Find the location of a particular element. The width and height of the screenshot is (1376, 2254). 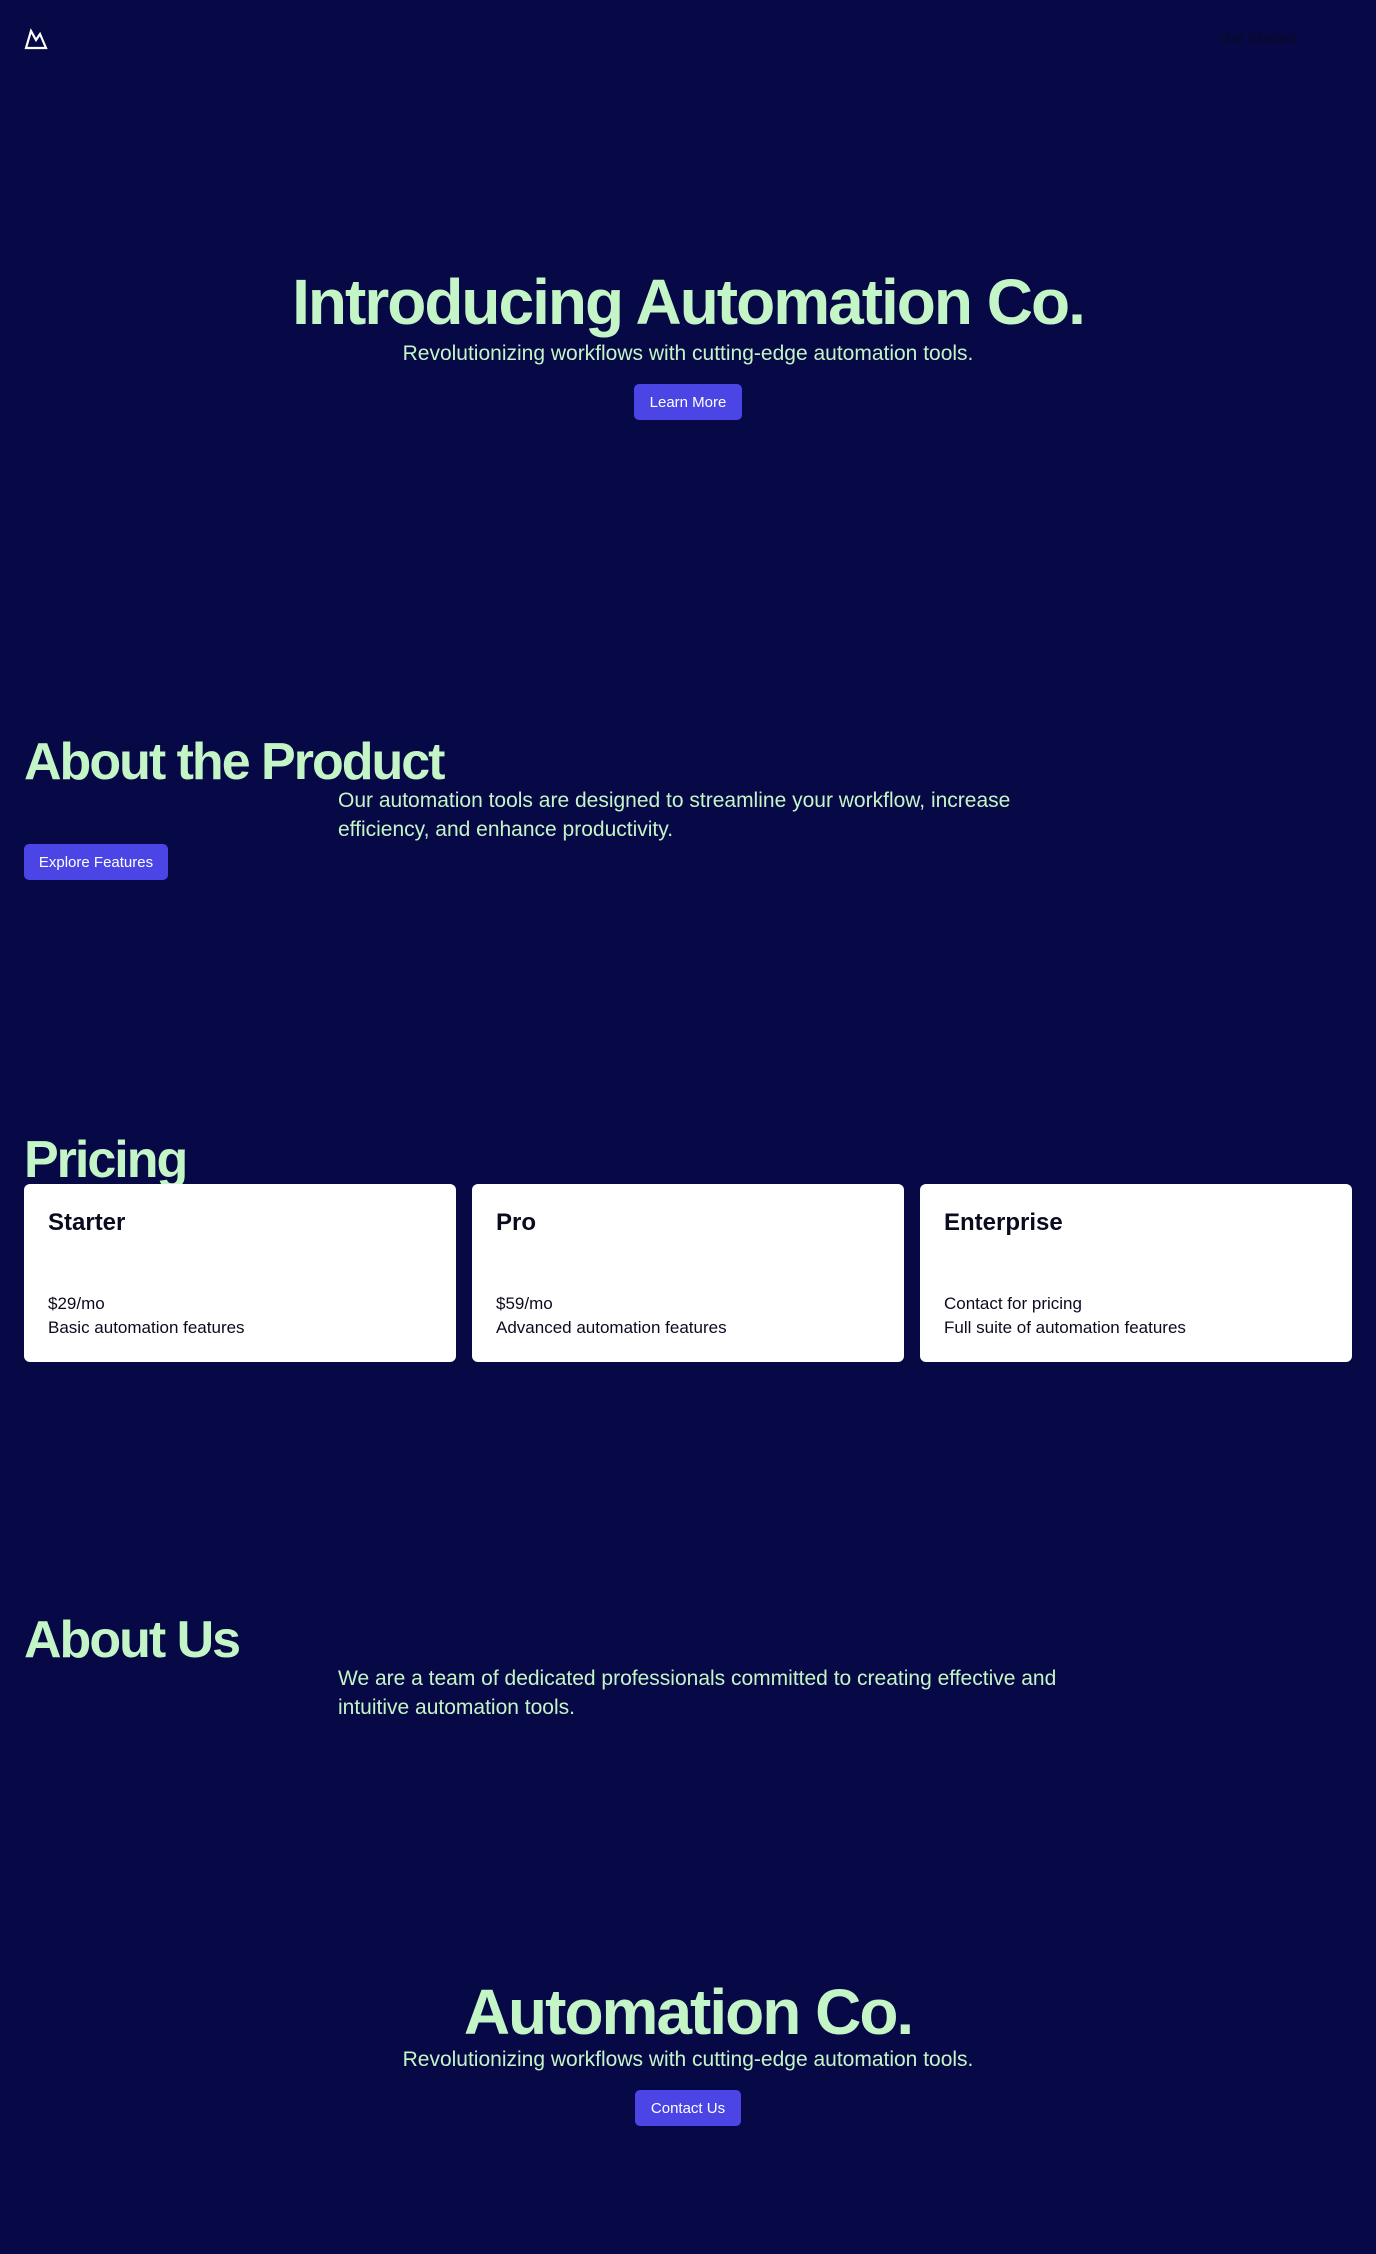

plan-description: Advanced automation features is located at coordinates (611, 1327).